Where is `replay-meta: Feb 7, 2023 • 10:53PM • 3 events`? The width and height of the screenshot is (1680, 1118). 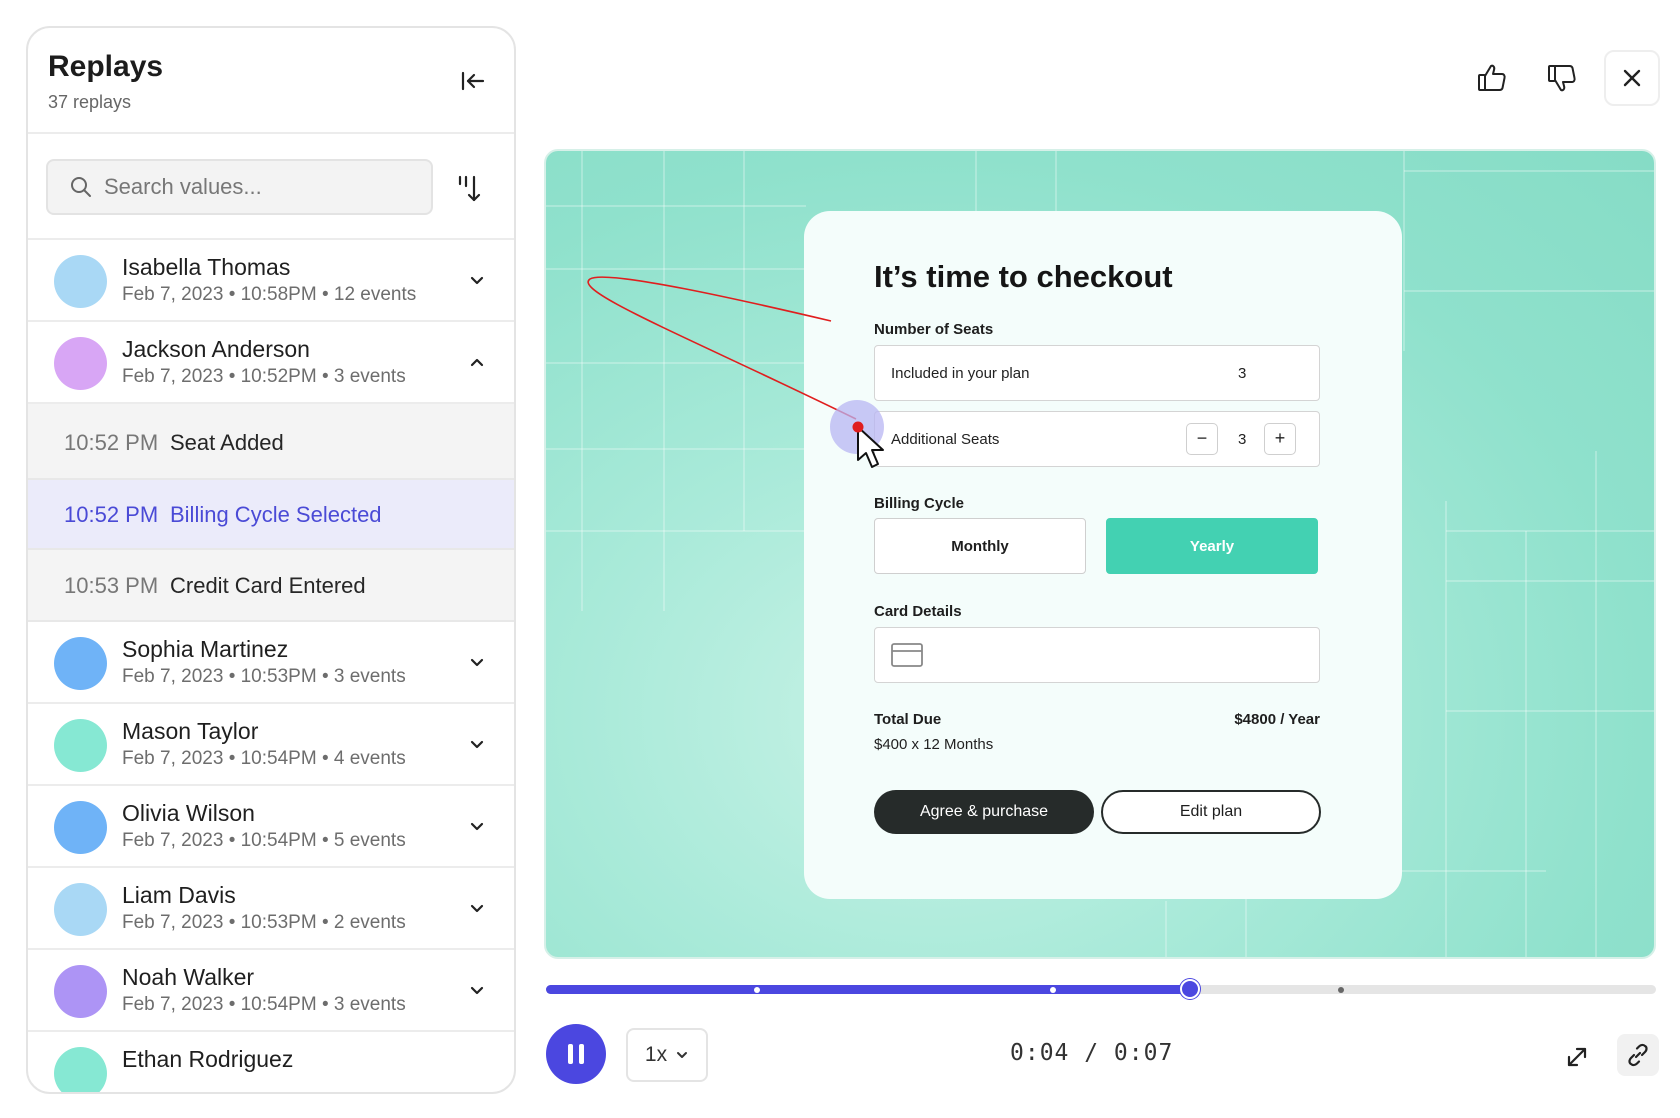
replay-meta: Feb 7, 2023 • 10:53PM • 3 events is located at coordinates (264, 676).